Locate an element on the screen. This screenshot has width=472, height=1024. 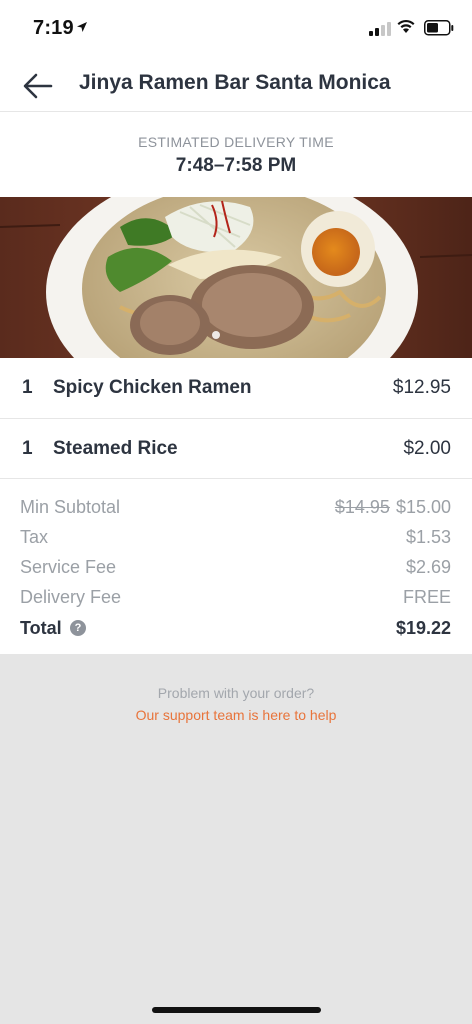
service-fee-value: $2.69 is located at coordinates (428, 567).